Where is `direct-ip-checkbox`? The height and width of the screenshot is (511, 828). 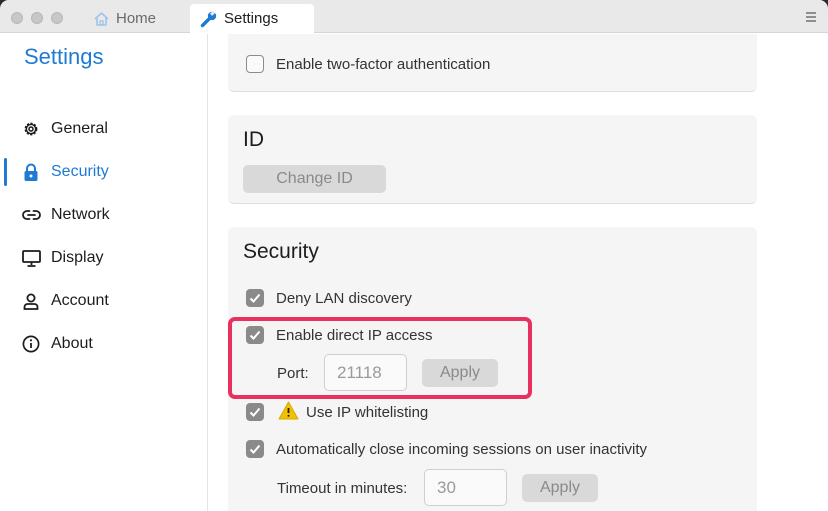 direct-ip-checkbox is located at coordinates (255, 335).